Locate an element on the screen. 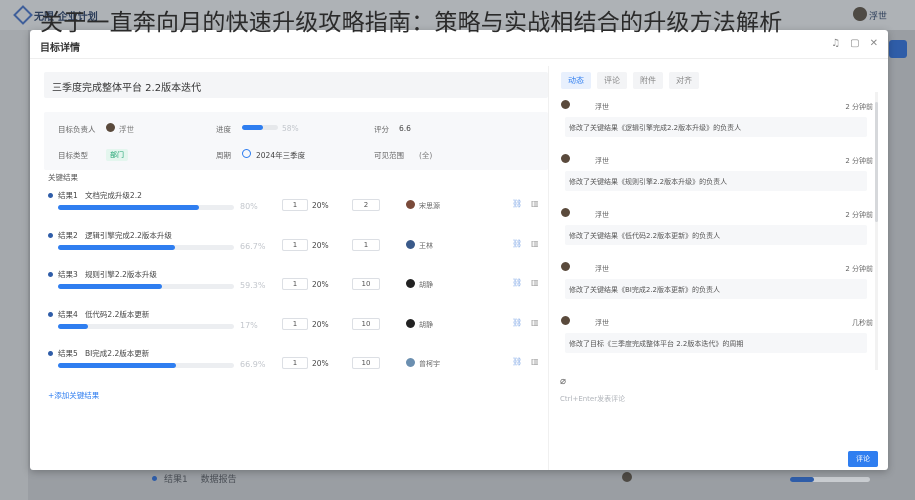 The image size is (915, 500). kr-name: 低代码2.2版本更新 is located at coordinates (117, 314).